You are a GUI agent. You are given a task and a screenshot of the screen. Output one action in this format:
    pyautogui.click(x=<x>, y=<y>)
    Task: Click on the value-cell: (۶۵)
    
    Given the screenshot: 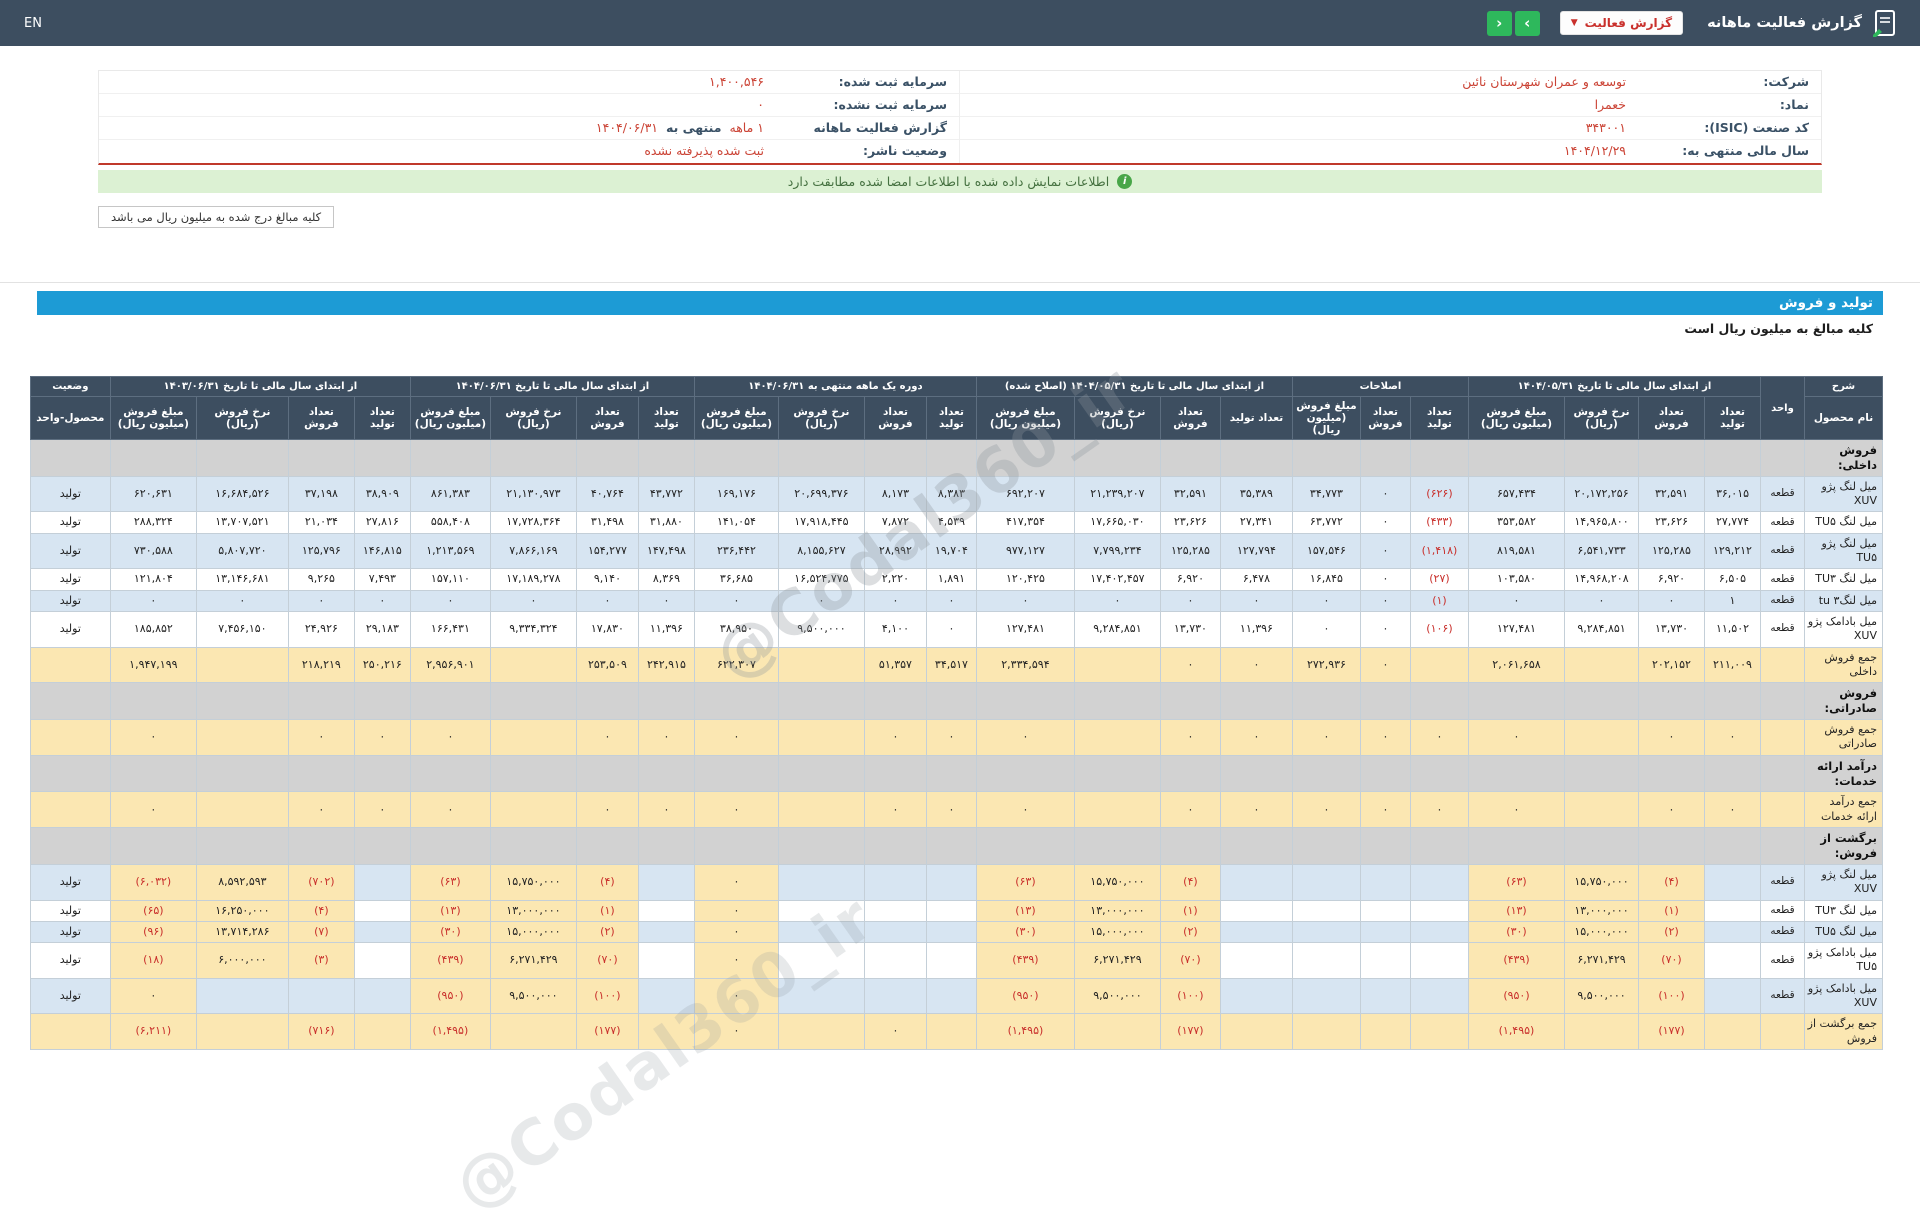 What is the action you would take?
    pyautogui.click(x=153, y=910)
    